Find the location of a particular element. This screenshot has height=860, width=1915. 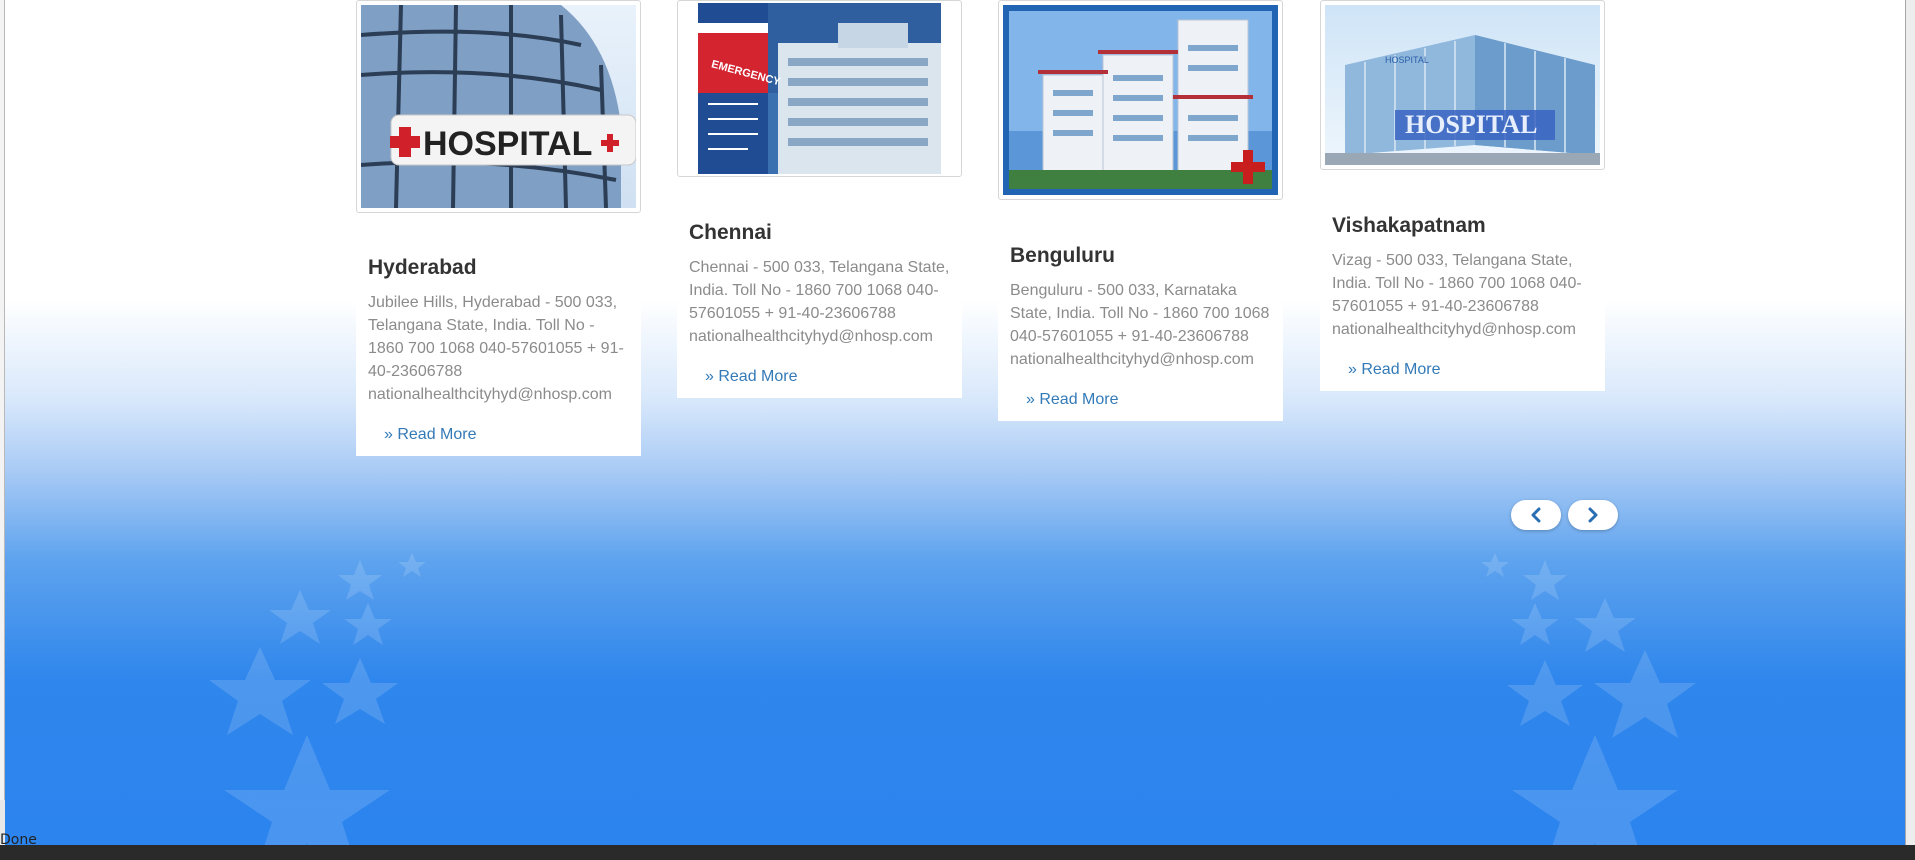

hospital-image-frame: HOSPITAL is located at coordinates (498, 106).